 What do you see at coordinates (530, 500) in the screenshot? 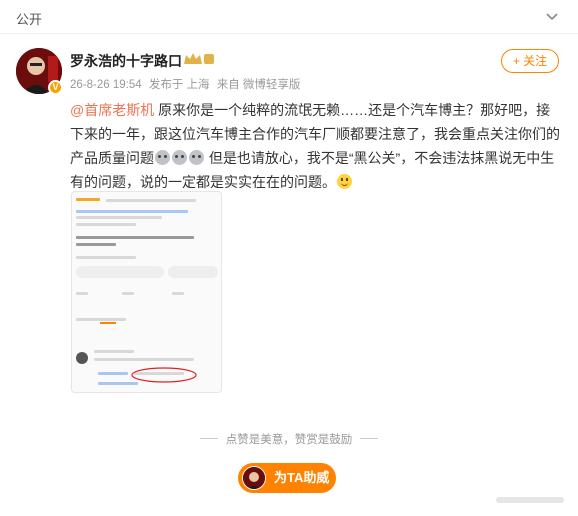
I see `watermark-logo` at bounding box center [530, 500].